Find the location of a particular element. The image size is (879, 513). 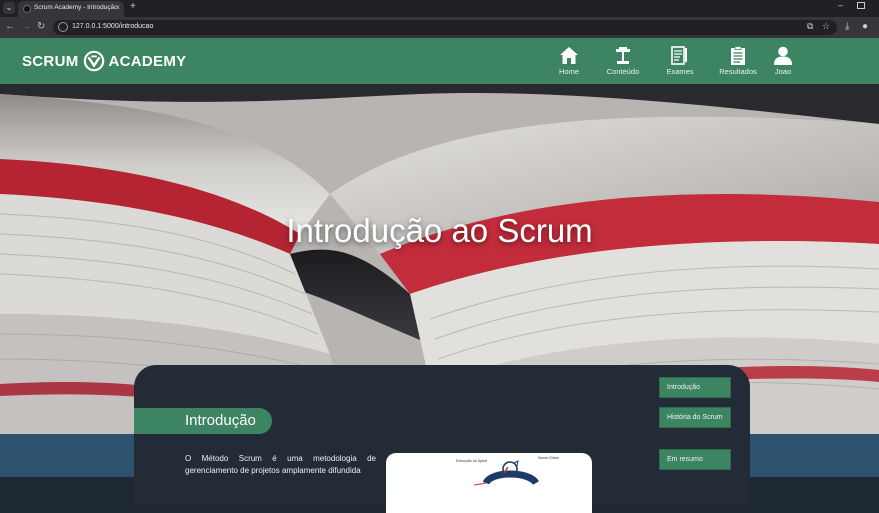

nav-label: Conteúdo is located at coordinates (623, 71).